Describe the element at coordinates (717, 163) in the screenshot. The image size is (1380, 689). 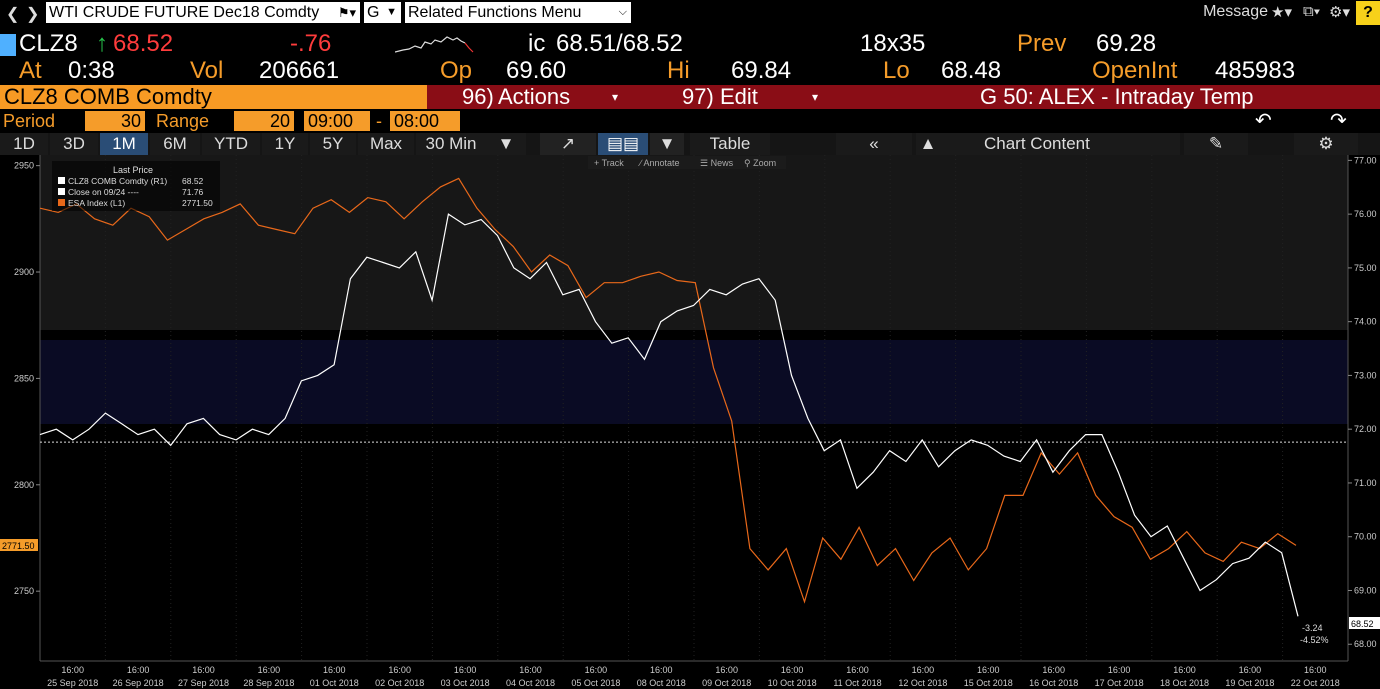
I see `news-button: ☰ News` at that location.